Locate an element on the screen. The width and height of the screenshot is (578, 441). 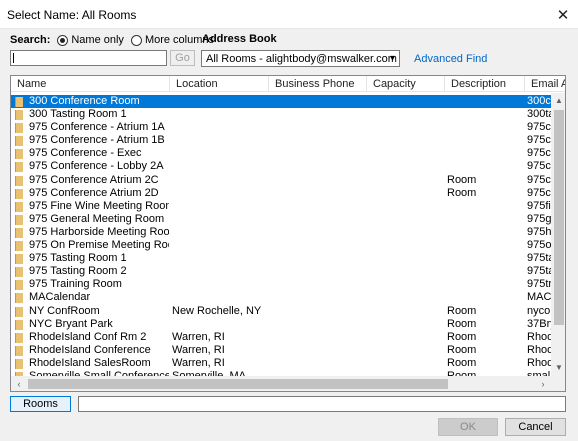
table-row-selected: 300 Conference Room 300co is located at coordinates (281, 102).